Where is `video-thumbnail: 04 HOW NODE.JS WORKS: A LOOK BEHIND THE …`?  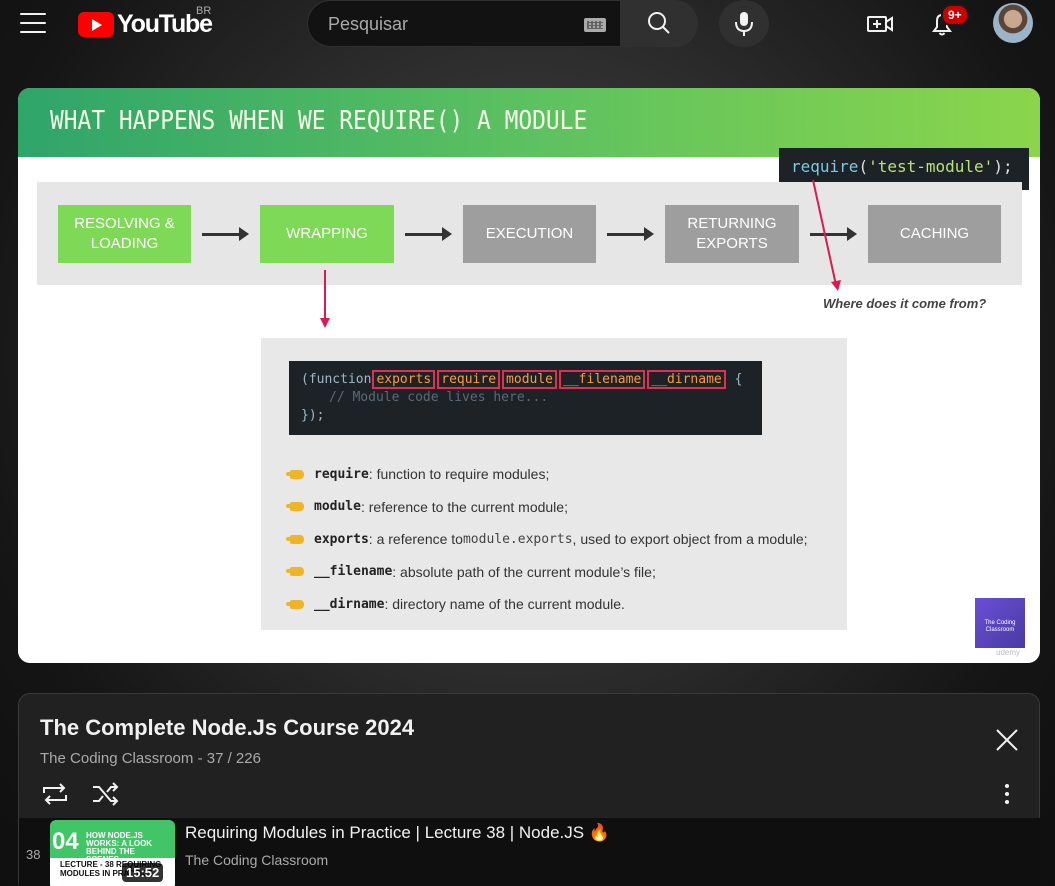 video-thumbnail: 04 HOW NODE.JS WORKS: A LOOK BEHIND THE … is located at coordinates (112, 853).